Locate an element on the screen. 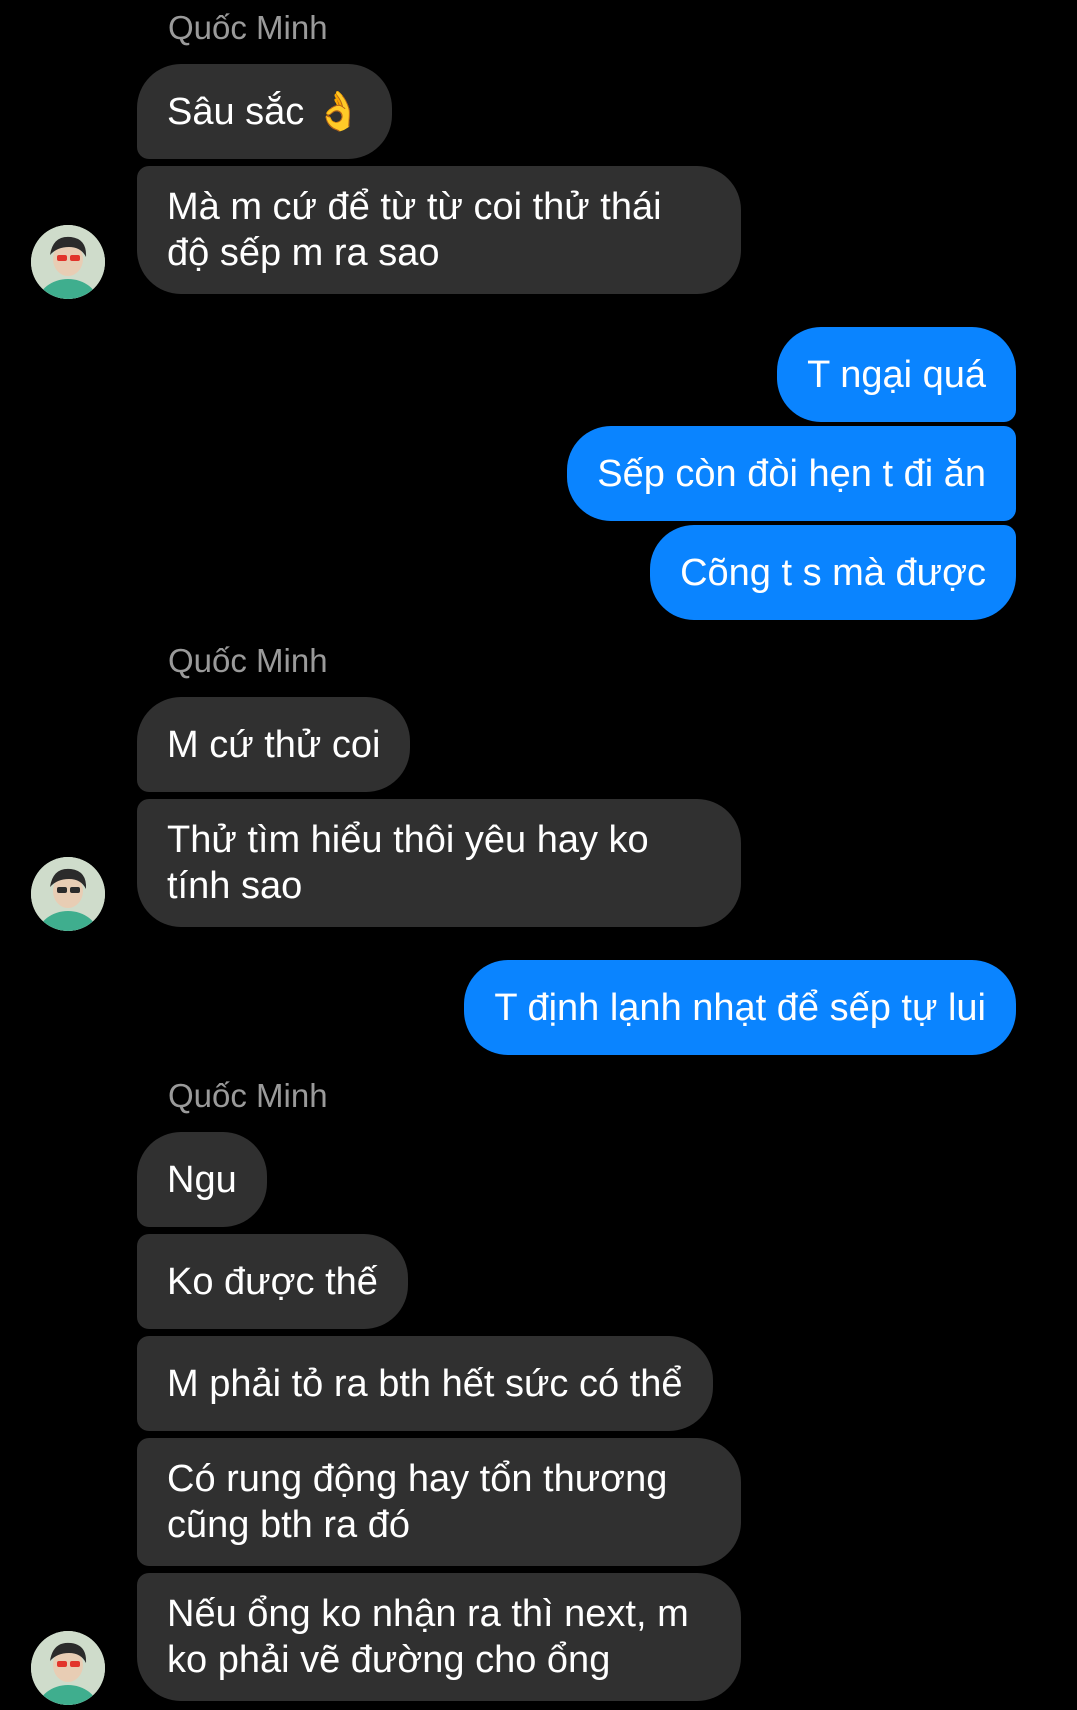  incoming-message-bubble: Ngu is located at coordinates (202, 1179).